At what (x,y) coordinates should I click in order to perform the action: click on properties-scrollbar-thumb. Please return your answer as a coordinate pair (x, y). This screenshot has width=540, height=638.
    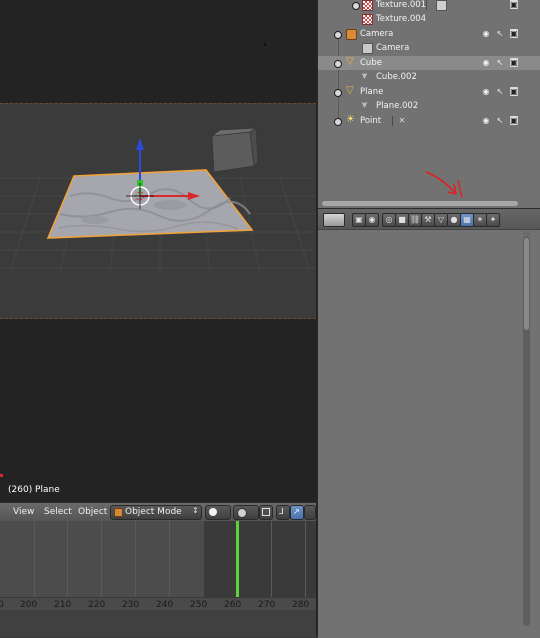
    Looking at the image, I should click on (526, 284).